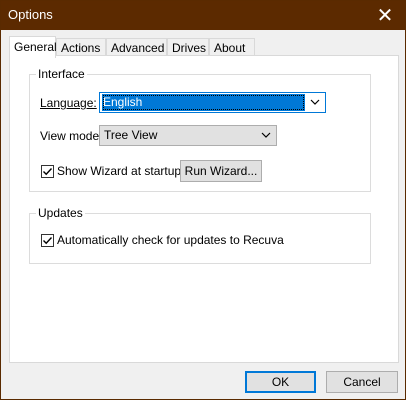  I want to click on interface-group-label: Interface, so click(61, 74).